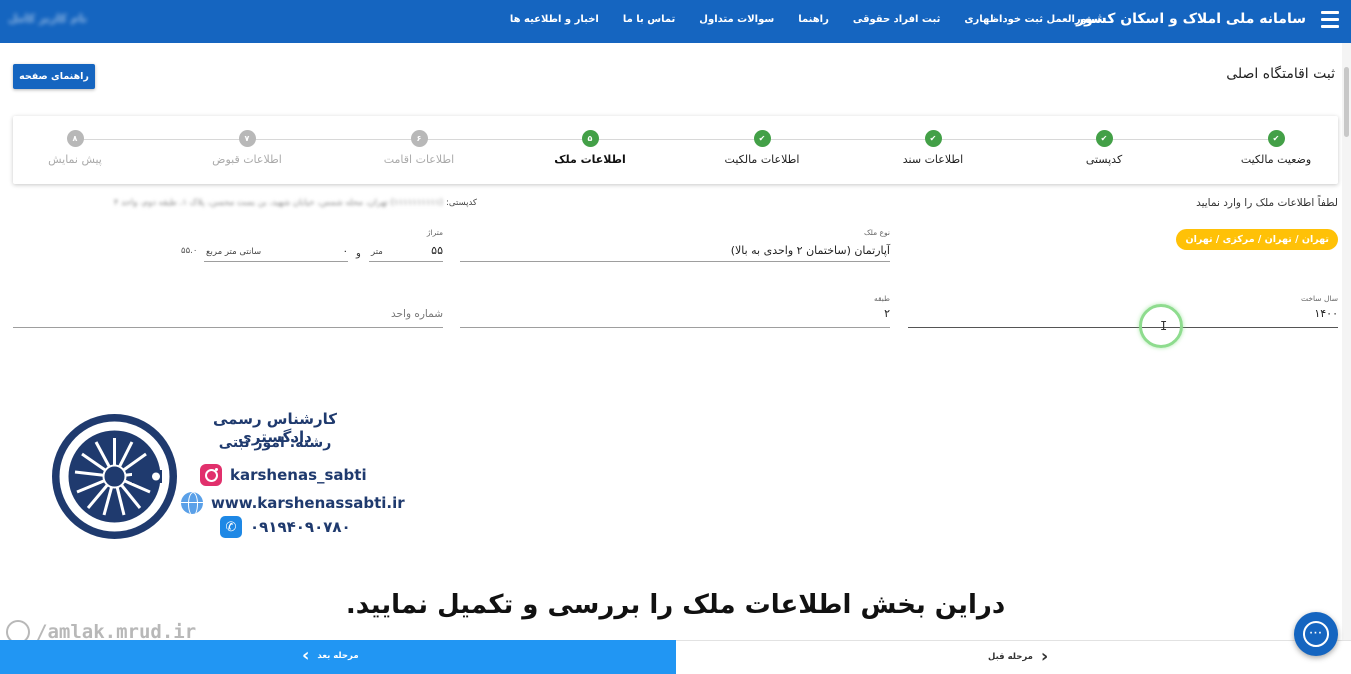  I want to click on floor-input: طبقه ۲, so click(675, 311).